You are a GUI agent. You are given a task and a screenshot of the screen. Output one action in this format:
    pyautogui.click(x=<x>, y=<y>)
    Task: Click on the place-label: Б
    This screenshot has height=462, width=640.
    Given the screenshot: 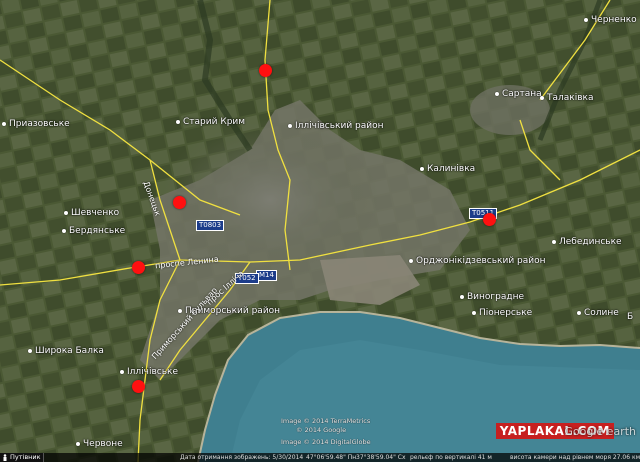 What is the action you would take?
    pyautogui.click(x=630, y=317)
    